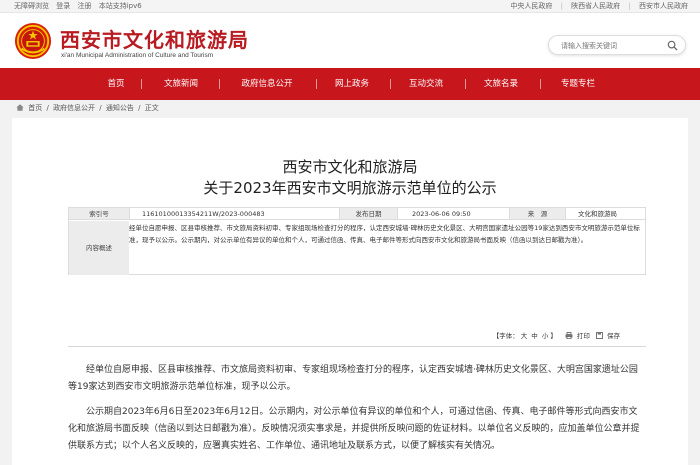  I want to click on topbar-right: 中央人民政府 | 陕西省人民政府 | 西安市人民政府, so click(596, 6).